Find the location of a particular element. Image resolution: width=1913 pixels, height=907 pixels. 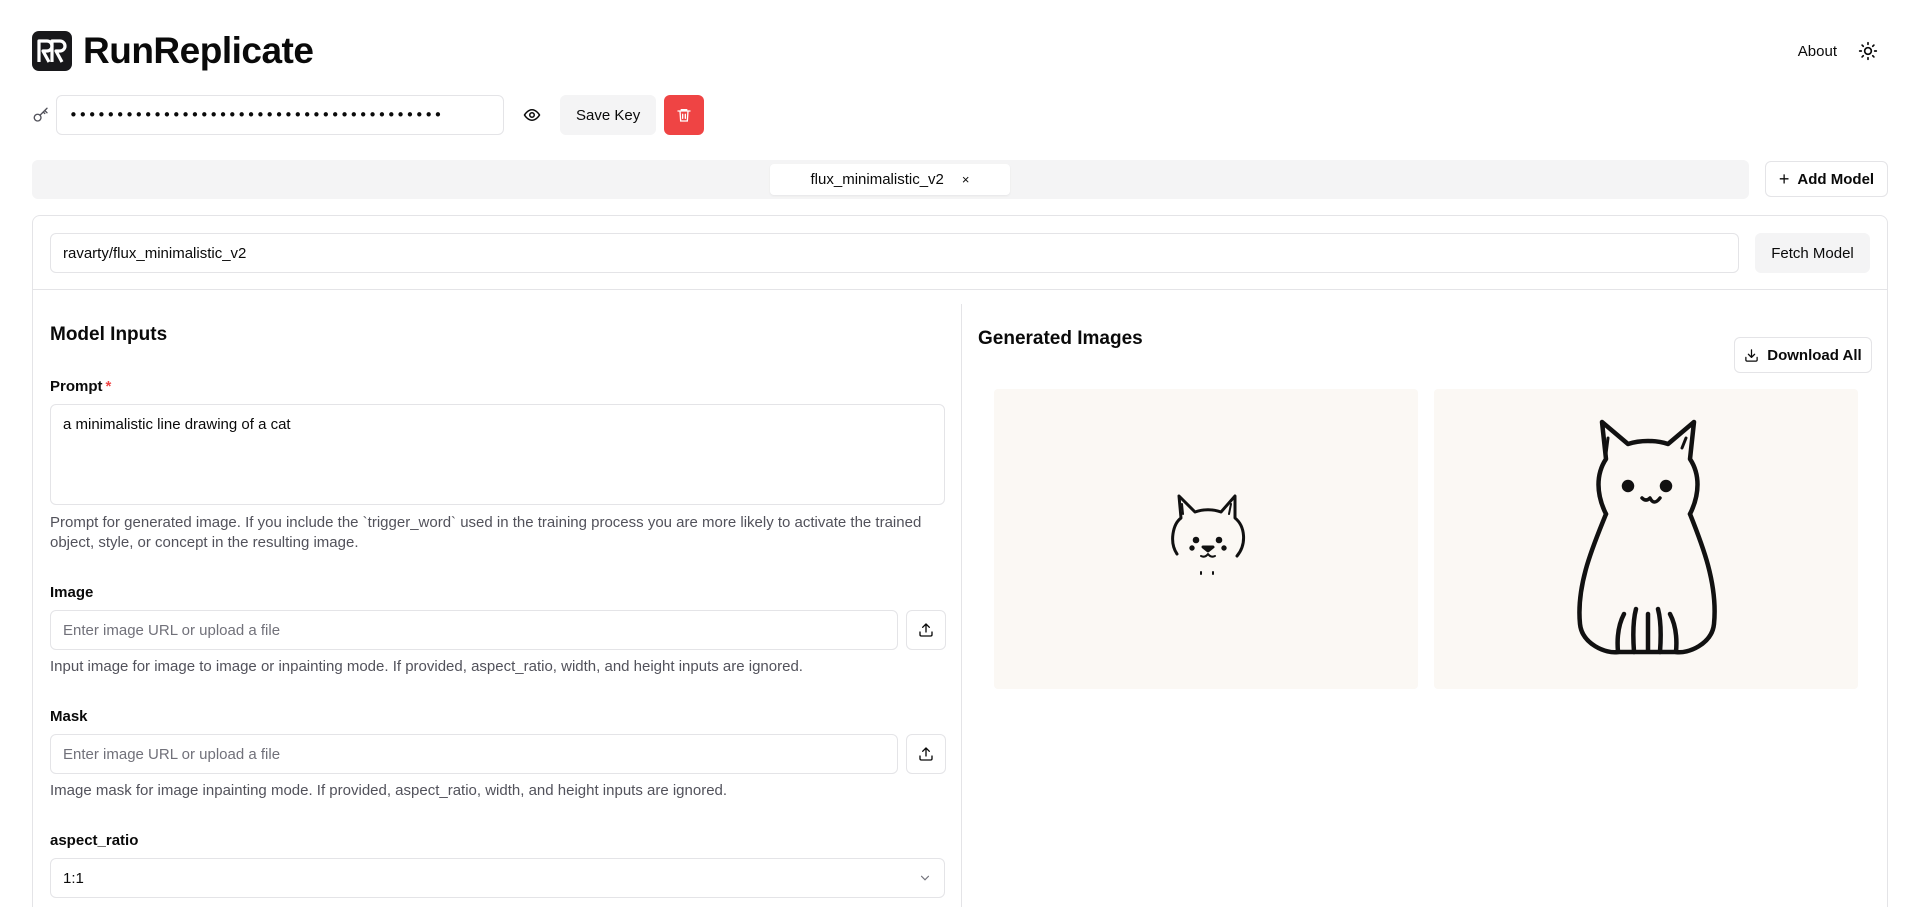

logo-rr-icon is located at coordinates (52, 51).